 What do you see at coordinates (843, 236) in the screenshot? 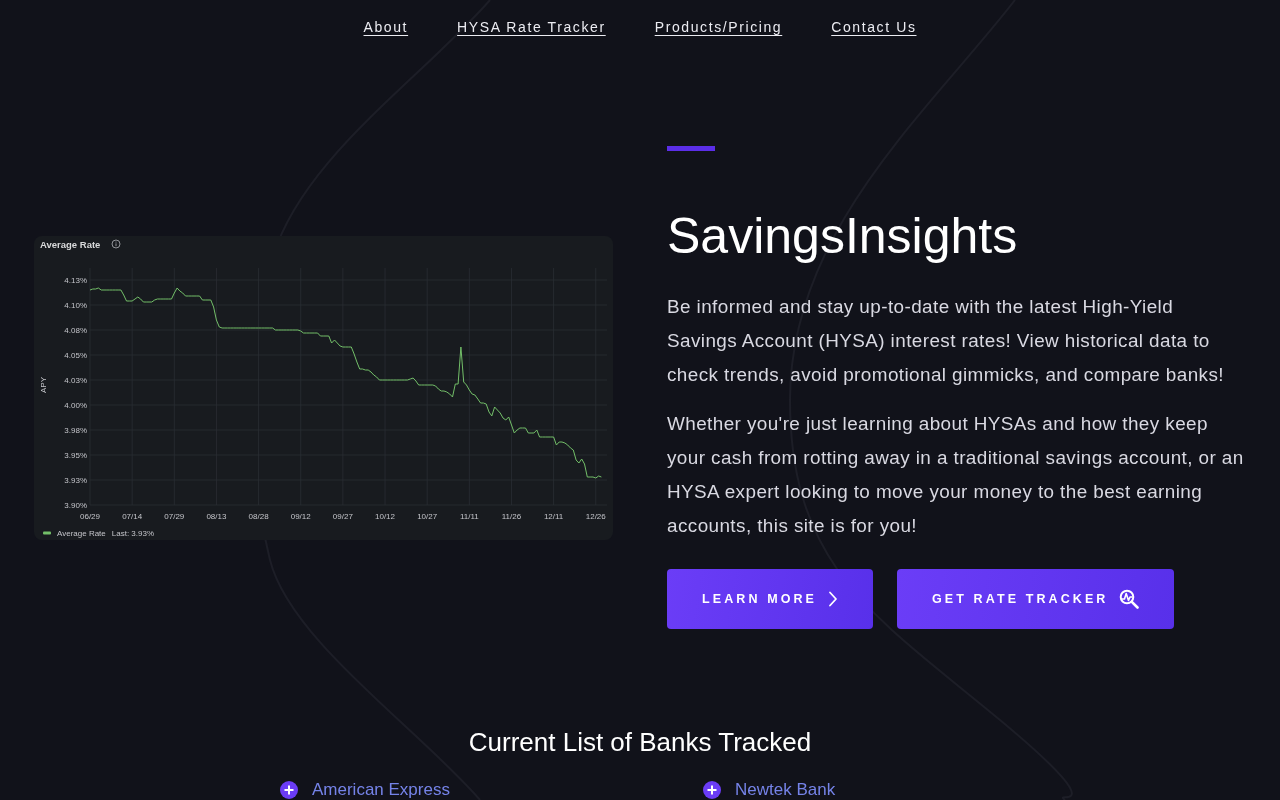
I see `hero-title: SavingsInsights` at bounding box center [843, 236].